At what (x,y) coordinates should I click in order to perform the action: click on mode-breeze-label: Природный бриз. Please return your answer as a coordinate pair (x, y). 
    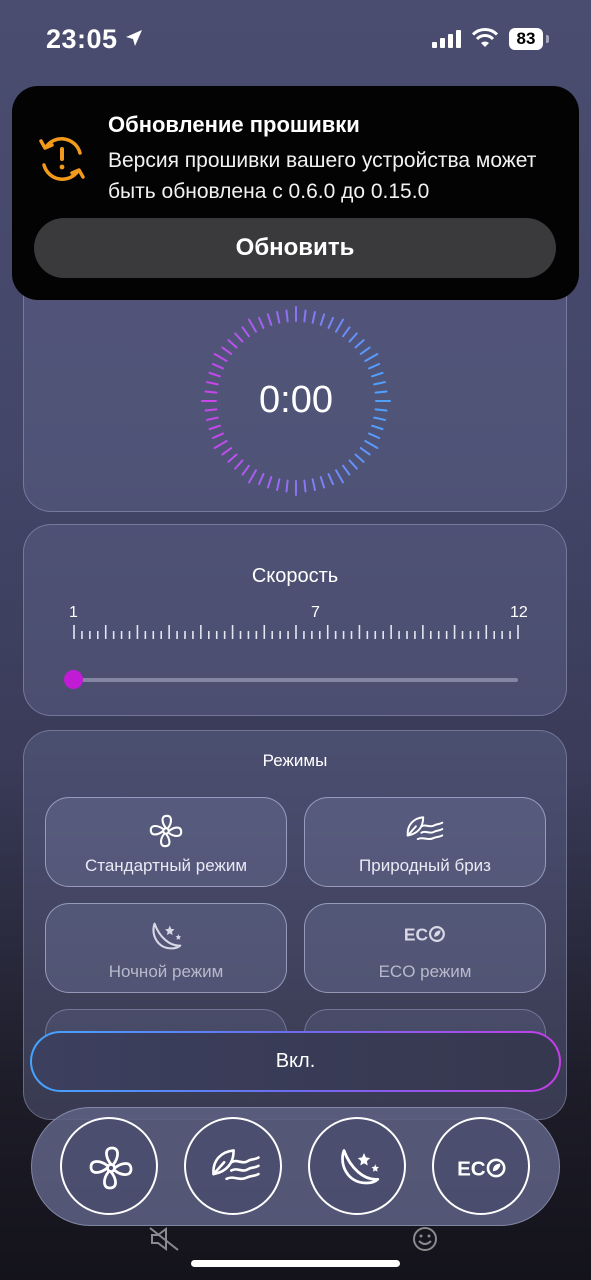
    Looking at the image, I should click on (425, 865).